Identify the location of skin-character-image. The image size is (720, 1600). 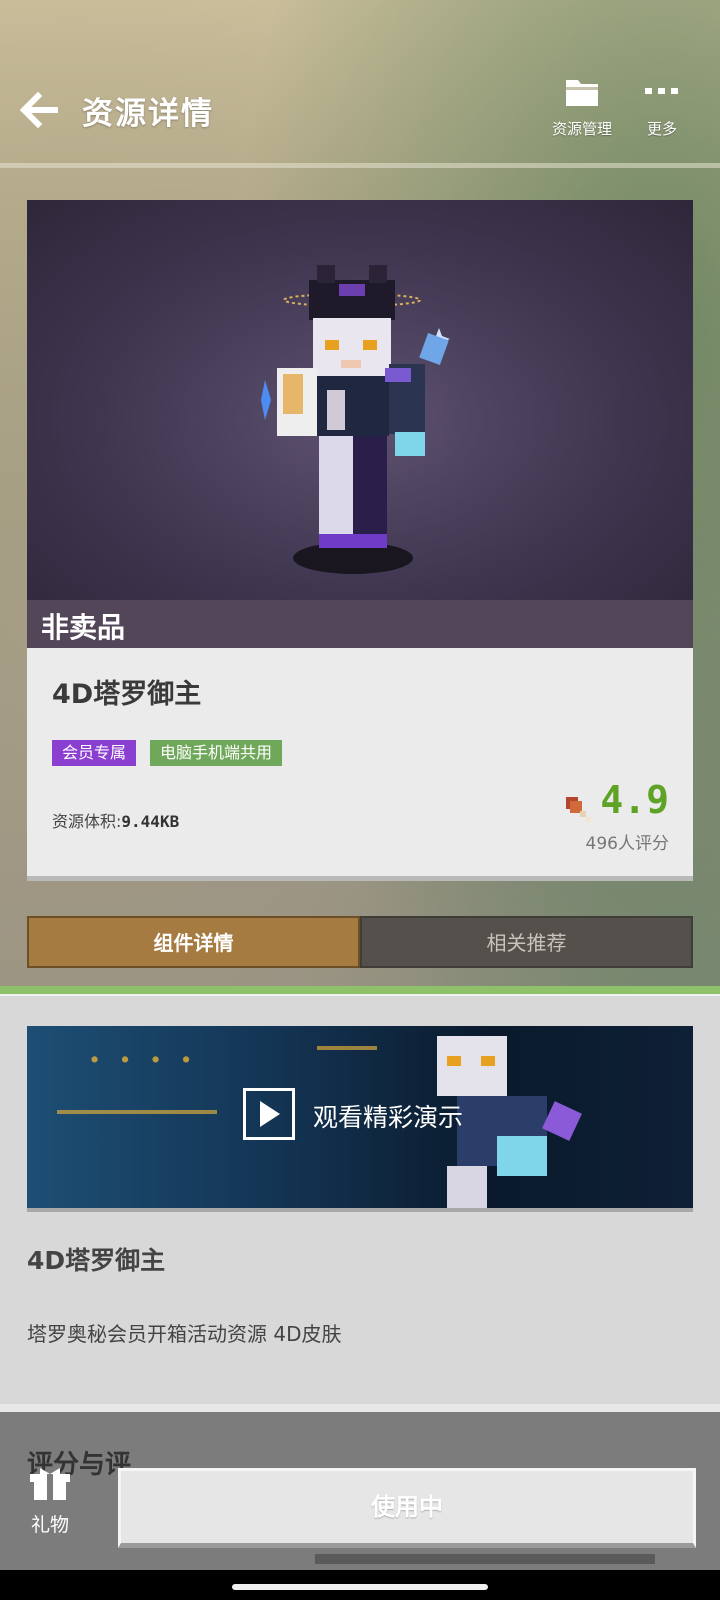
(355, 419).